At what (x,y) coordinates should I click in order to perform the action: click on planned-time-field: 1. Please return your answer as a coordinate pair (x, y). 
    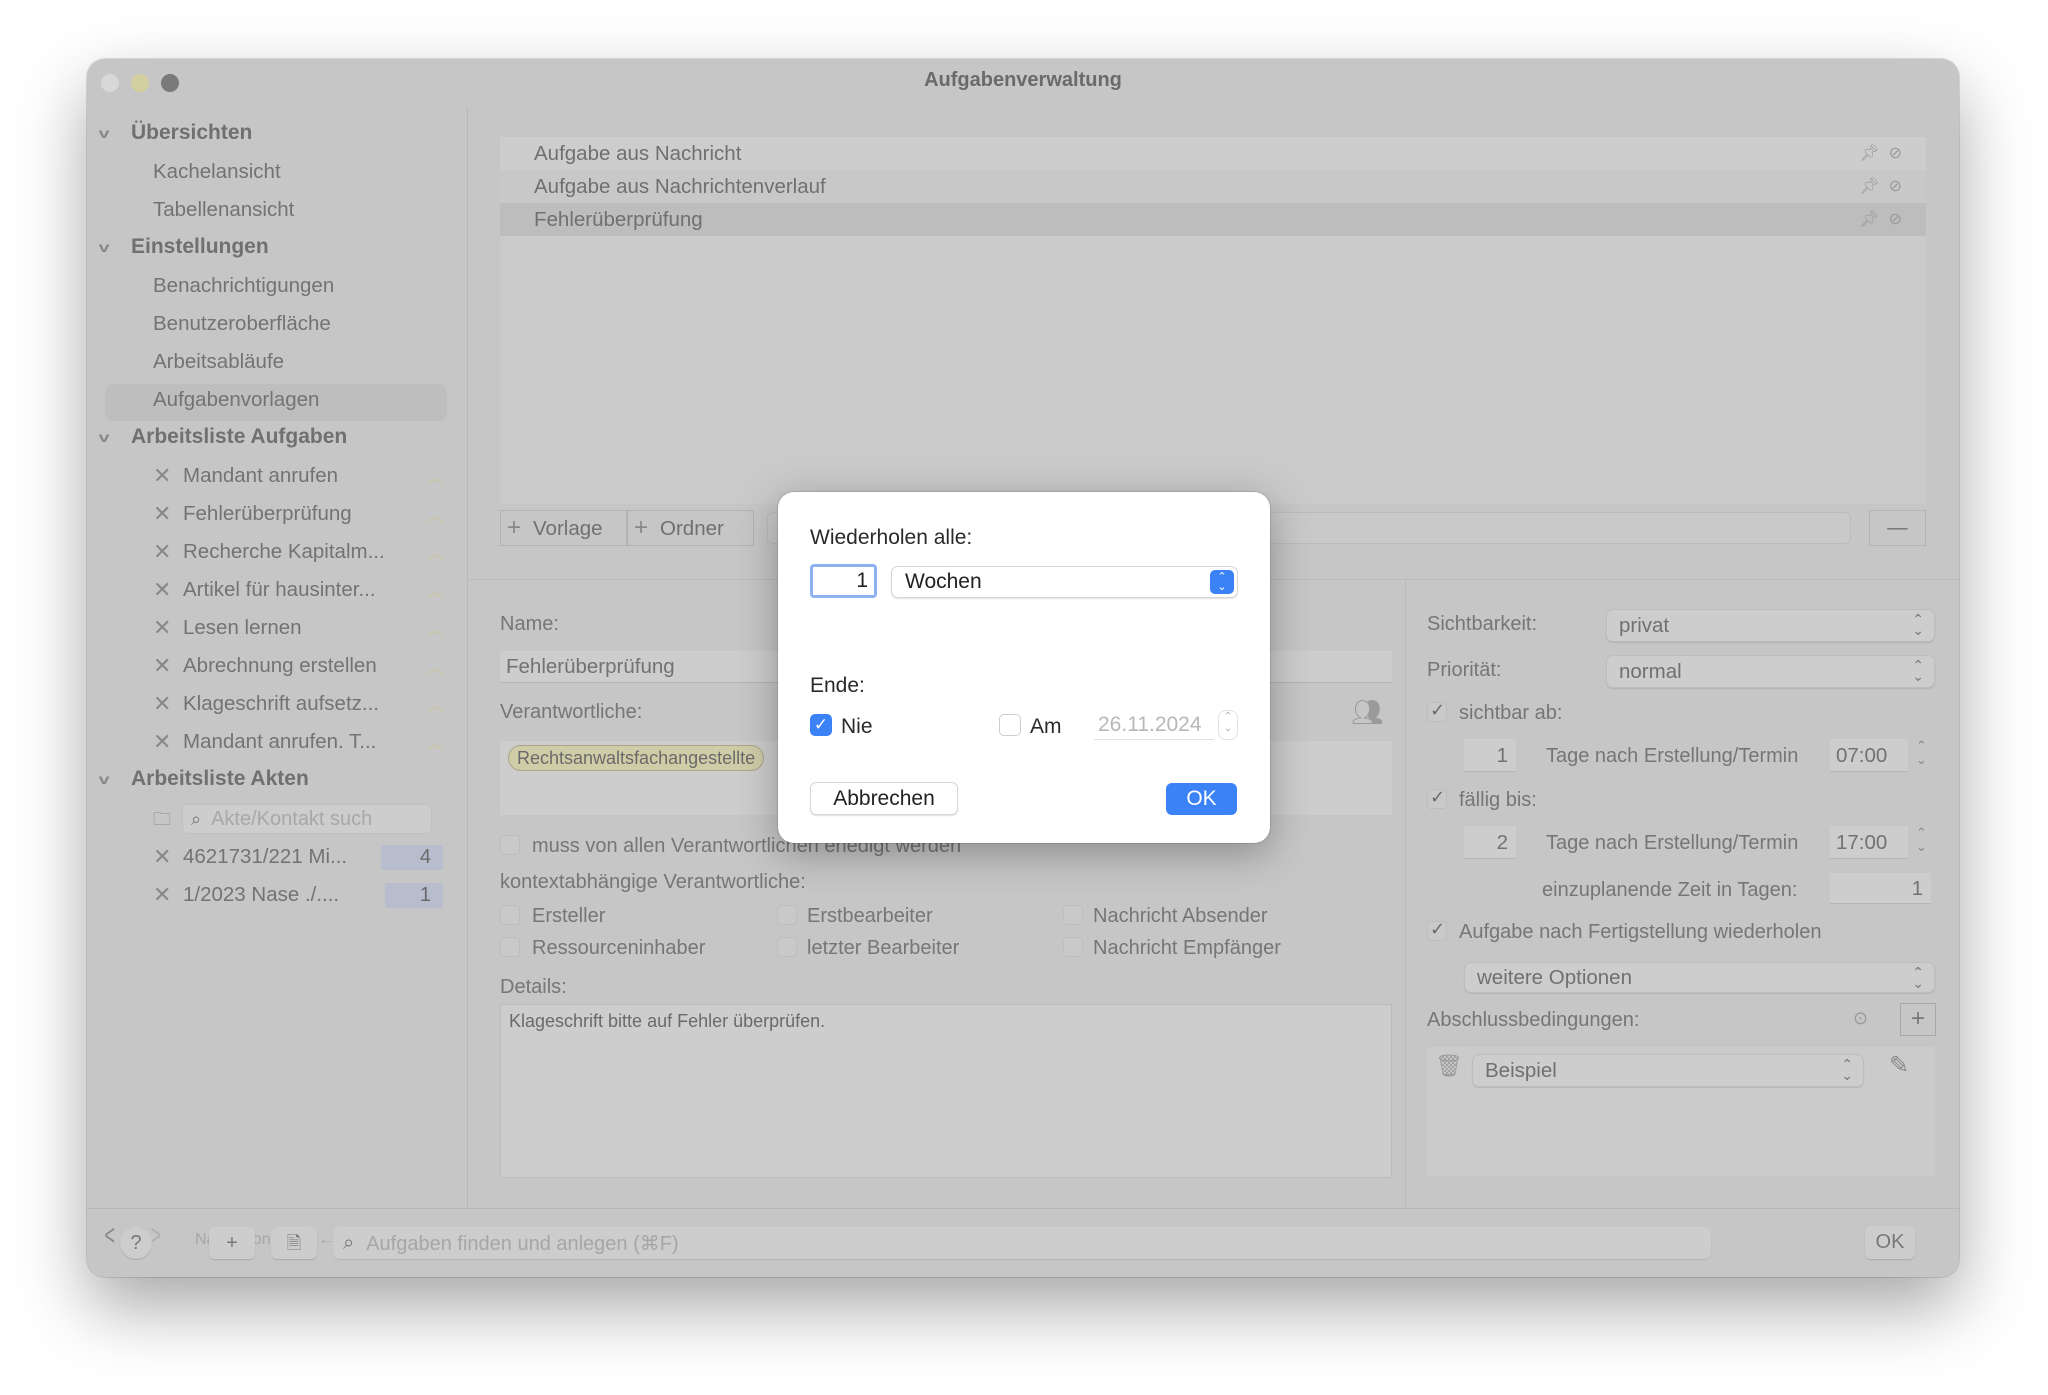
    Looking at the image, I should click on (1880, 888).